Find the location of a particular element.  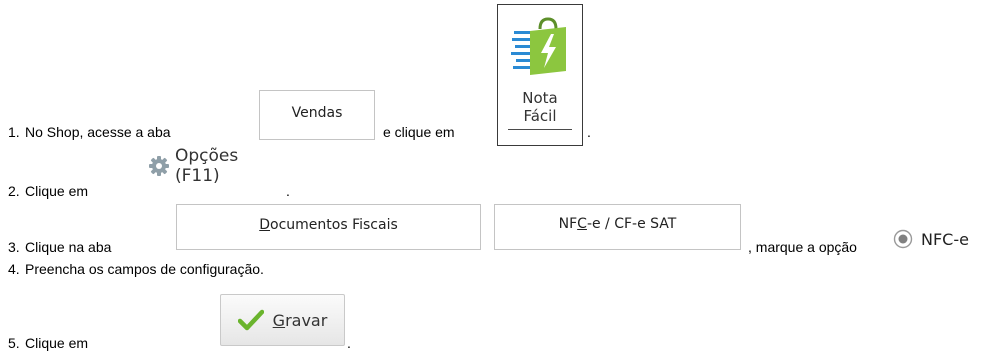

step-number: 1. is located at coordinates (14, 132).